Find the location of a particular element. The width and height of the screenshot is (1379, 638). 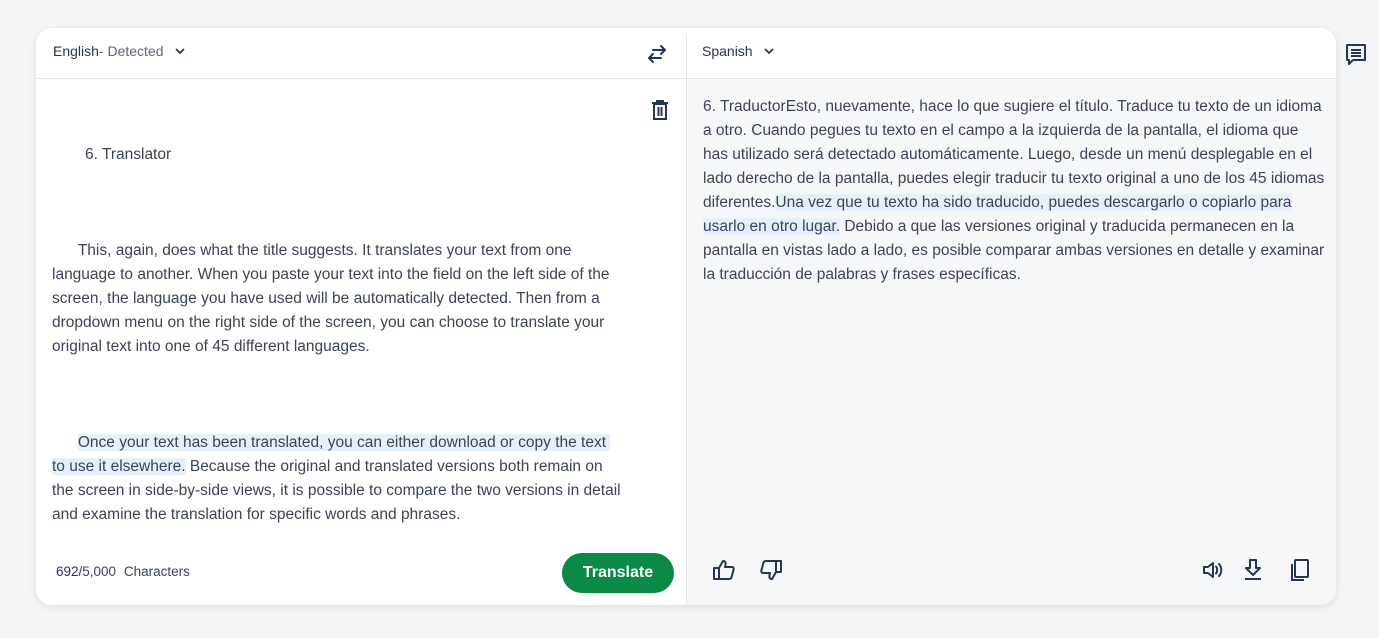

translate-button: Translate is located at coordinates (618, 573).